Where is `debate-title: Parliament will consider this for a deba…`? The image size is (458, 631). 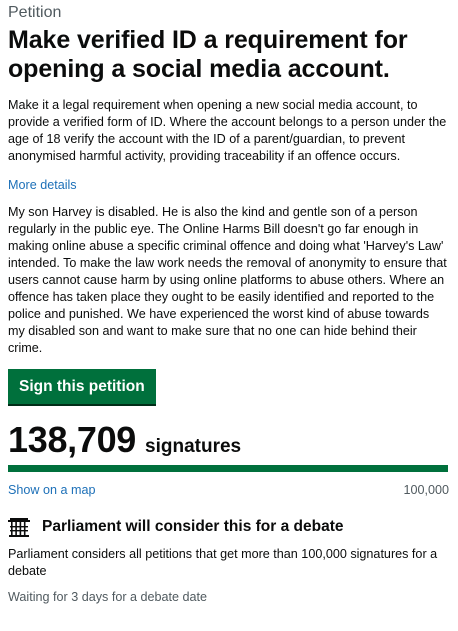 debate-title: Parliament will consider this for a deba… is located at coordinates (193, 526).